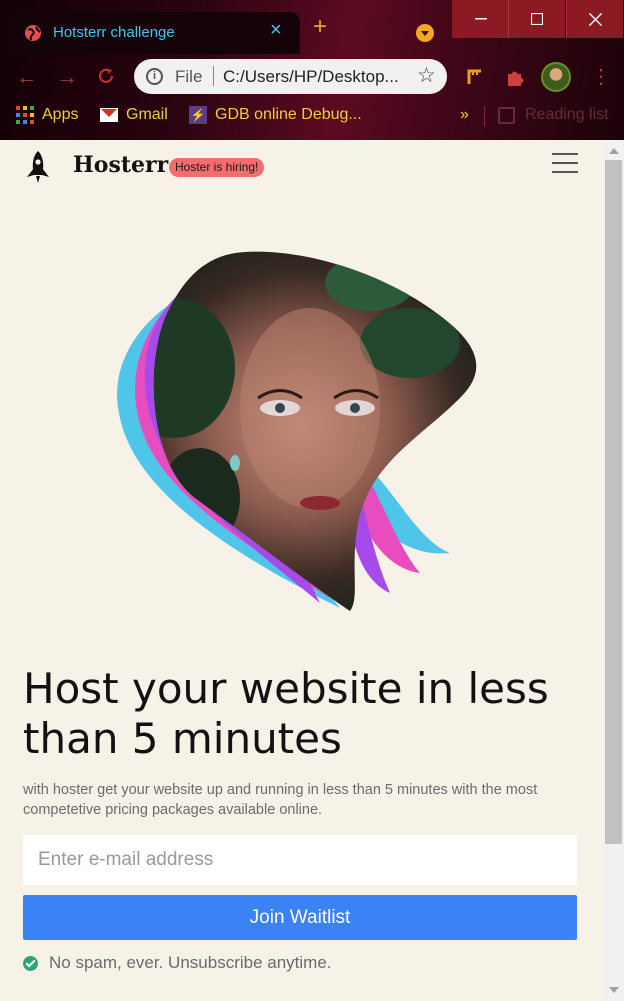  I want to click on reading-list-label: Reading list, so click(567, 114).